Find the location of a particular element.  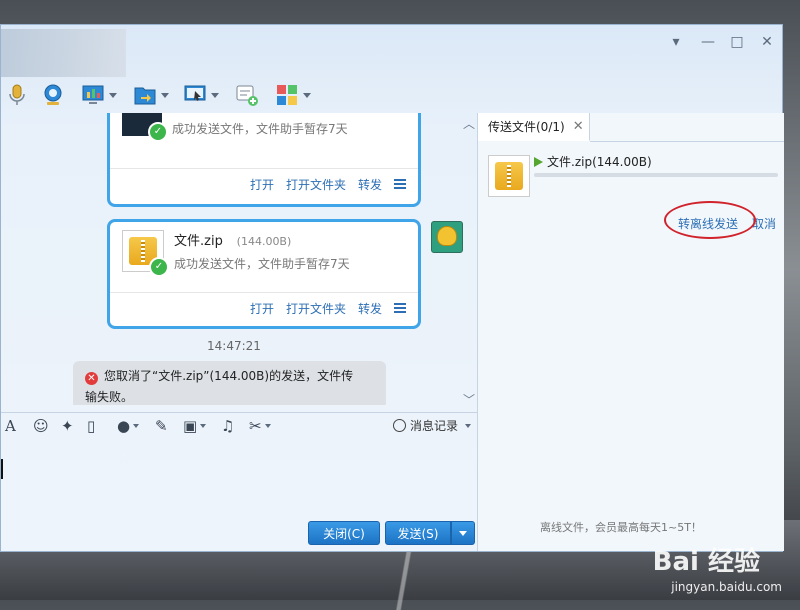

edit-icon: ✎ is located at coordinates (161, 426).